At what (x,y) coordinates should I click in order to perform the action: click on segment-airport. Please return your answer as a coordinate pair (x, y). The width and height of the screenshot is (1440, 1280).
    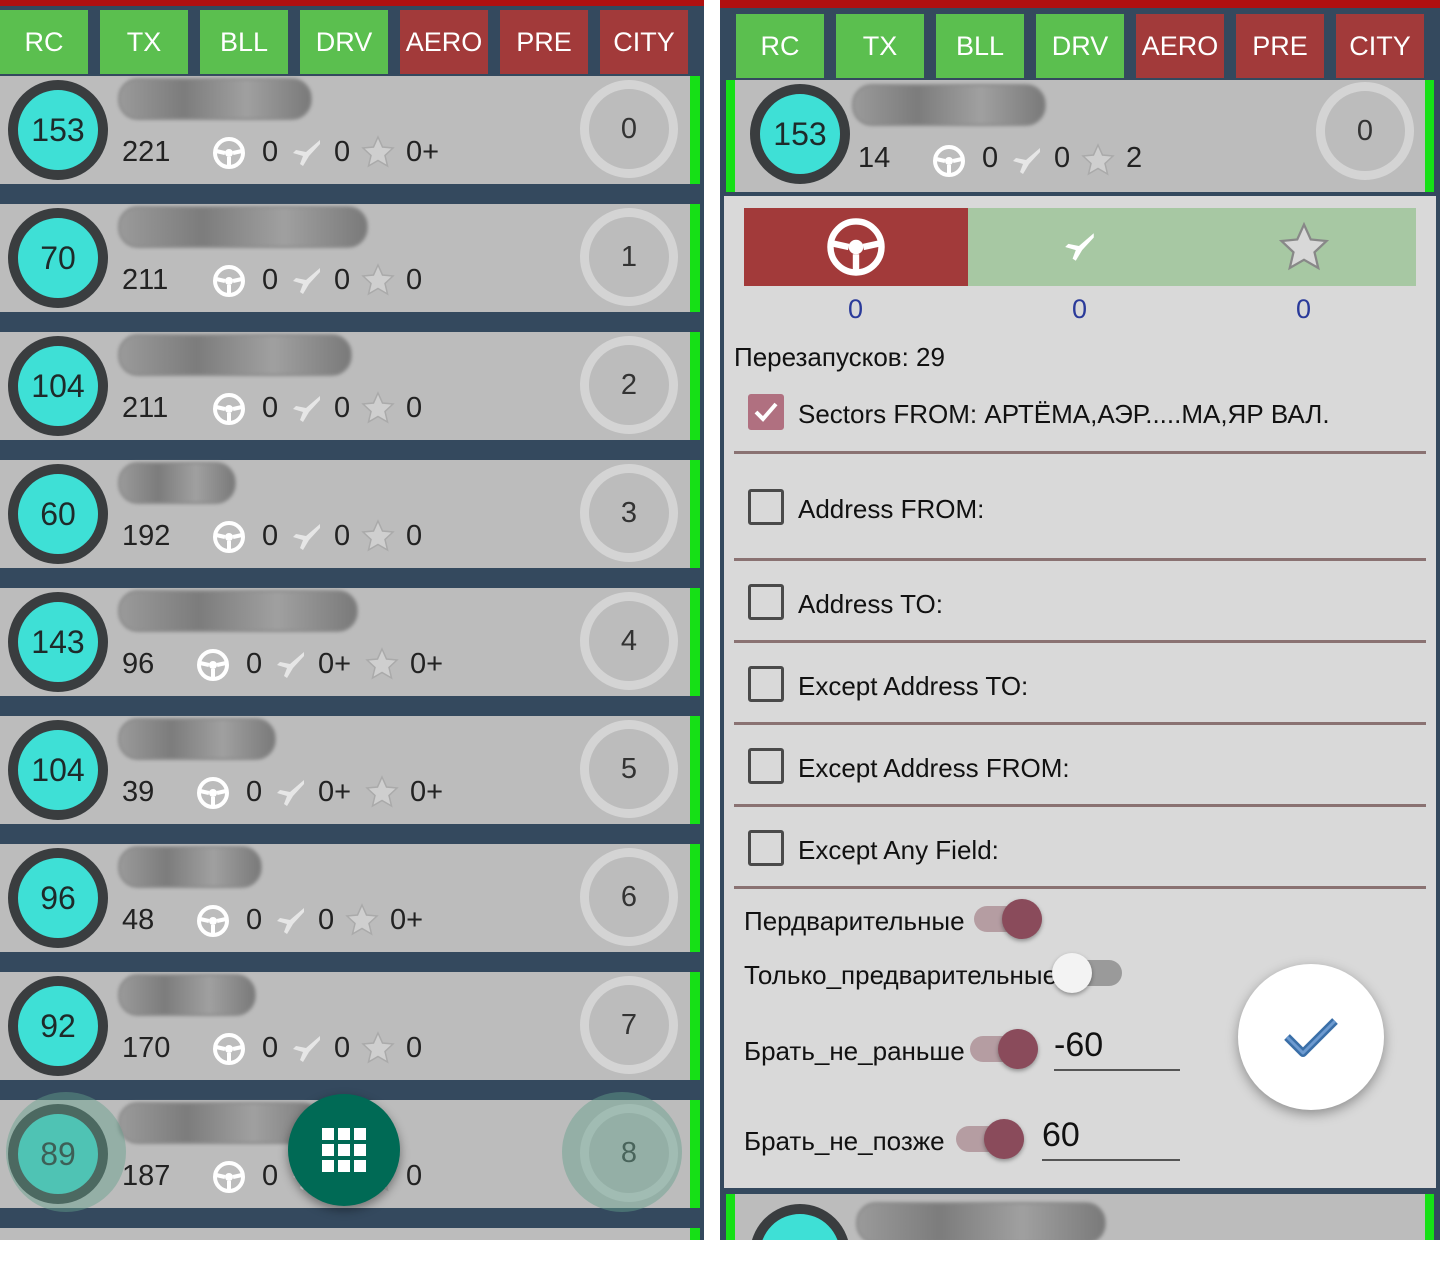
    Looking at the image, I should click on (1080, 247).